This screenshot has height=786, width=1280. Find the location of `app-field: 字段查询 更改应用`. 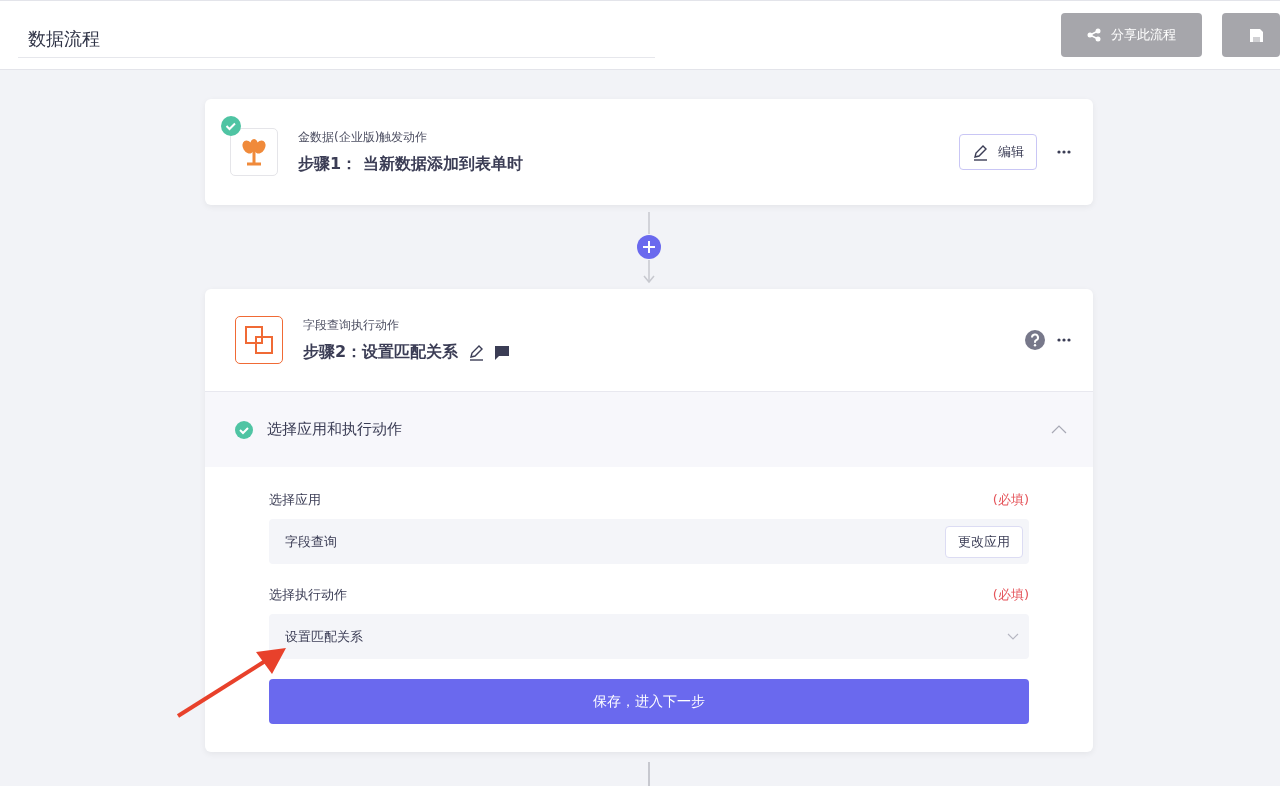

app-field: 字段查询 更改应用 is located at coordinates (649, 541).